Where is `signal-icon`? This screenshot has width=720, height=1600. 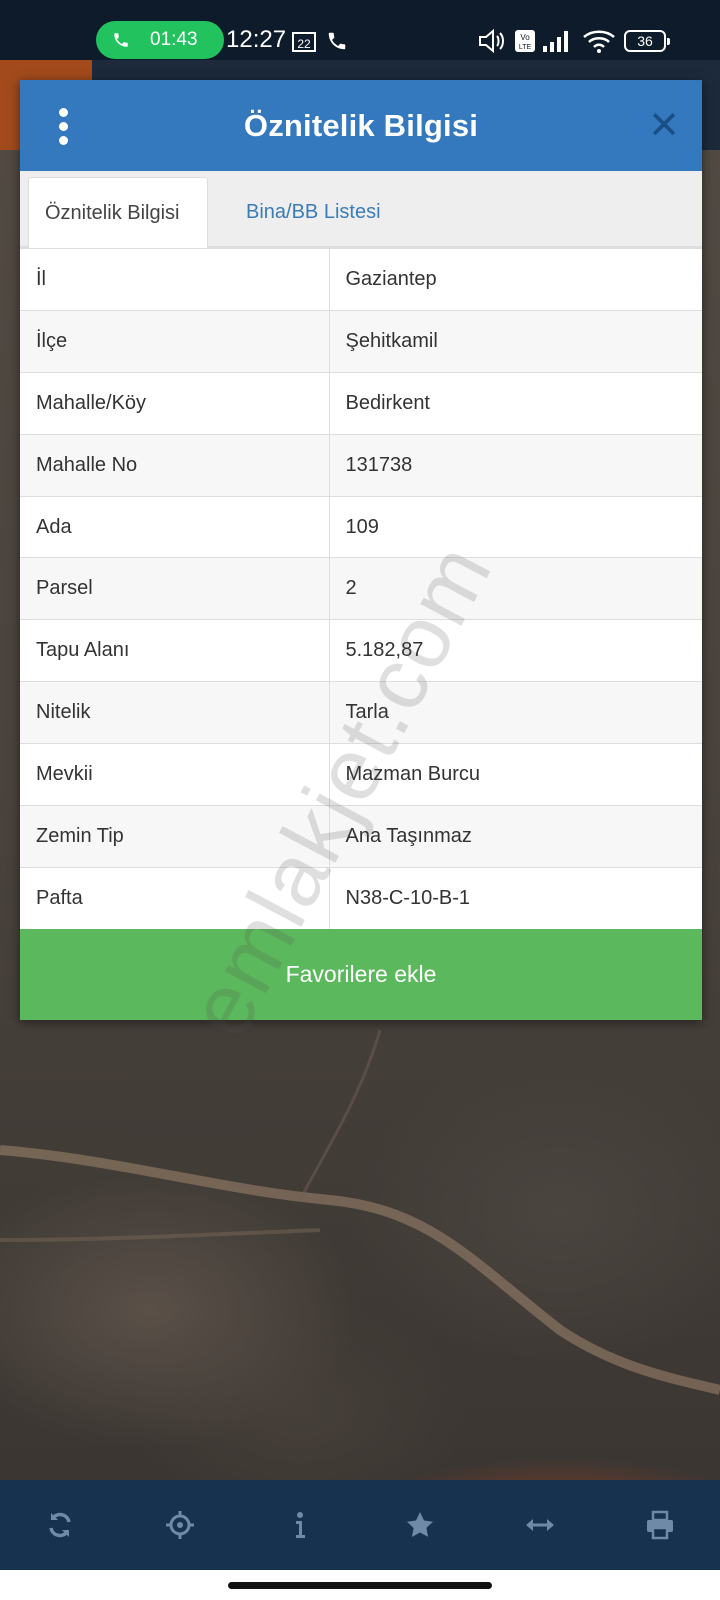
signal-icon is located at coordinates (555, 41).